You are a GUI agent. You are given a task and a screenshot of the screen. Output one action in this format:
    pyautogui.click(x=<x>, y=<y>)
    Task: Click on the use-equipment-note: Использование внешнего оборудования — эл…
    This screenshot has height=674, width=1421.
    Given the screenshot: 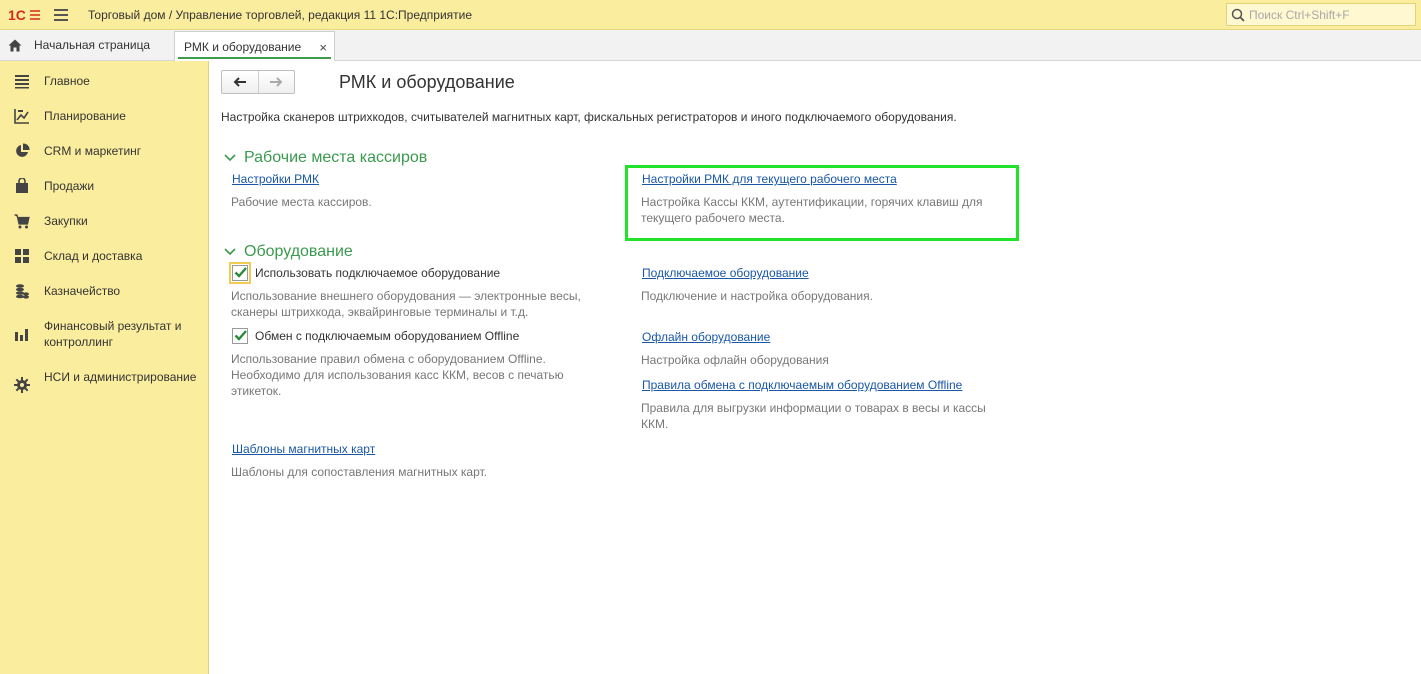 What is the action you would take?
    pyautogui.click(x=406, y=304)
    